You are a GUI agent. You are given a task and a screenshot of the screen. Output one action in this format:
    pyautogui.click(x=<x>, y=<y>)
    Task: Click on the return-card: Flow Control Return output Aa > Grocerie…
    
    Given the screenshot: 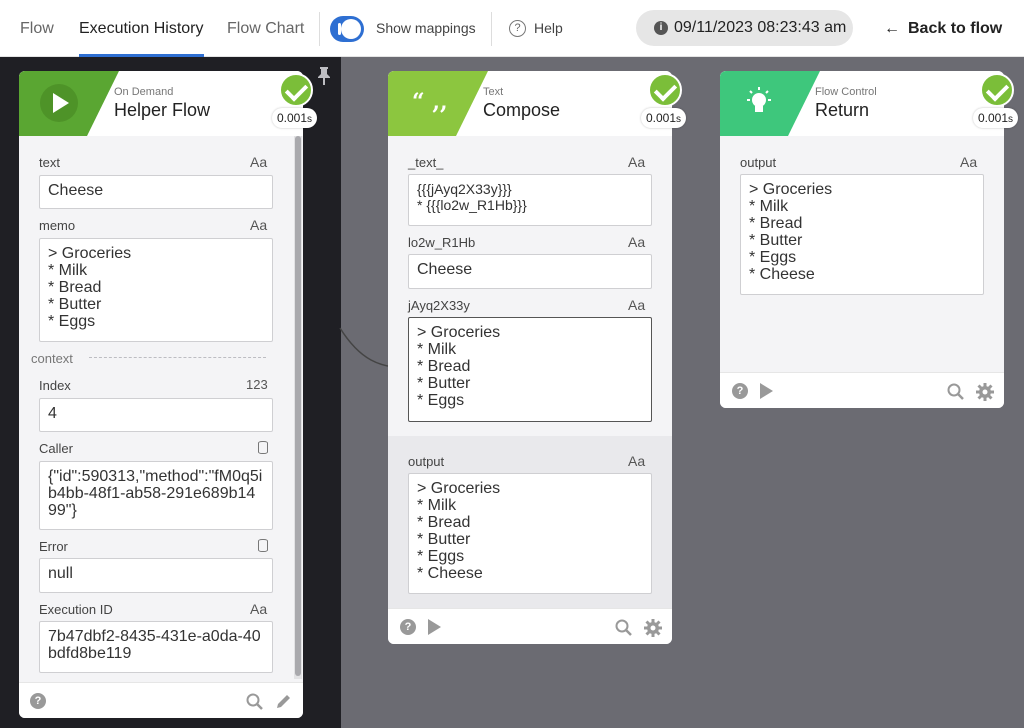 What is the action you would take?
    pyautogui.click(x=862, y=239)
    